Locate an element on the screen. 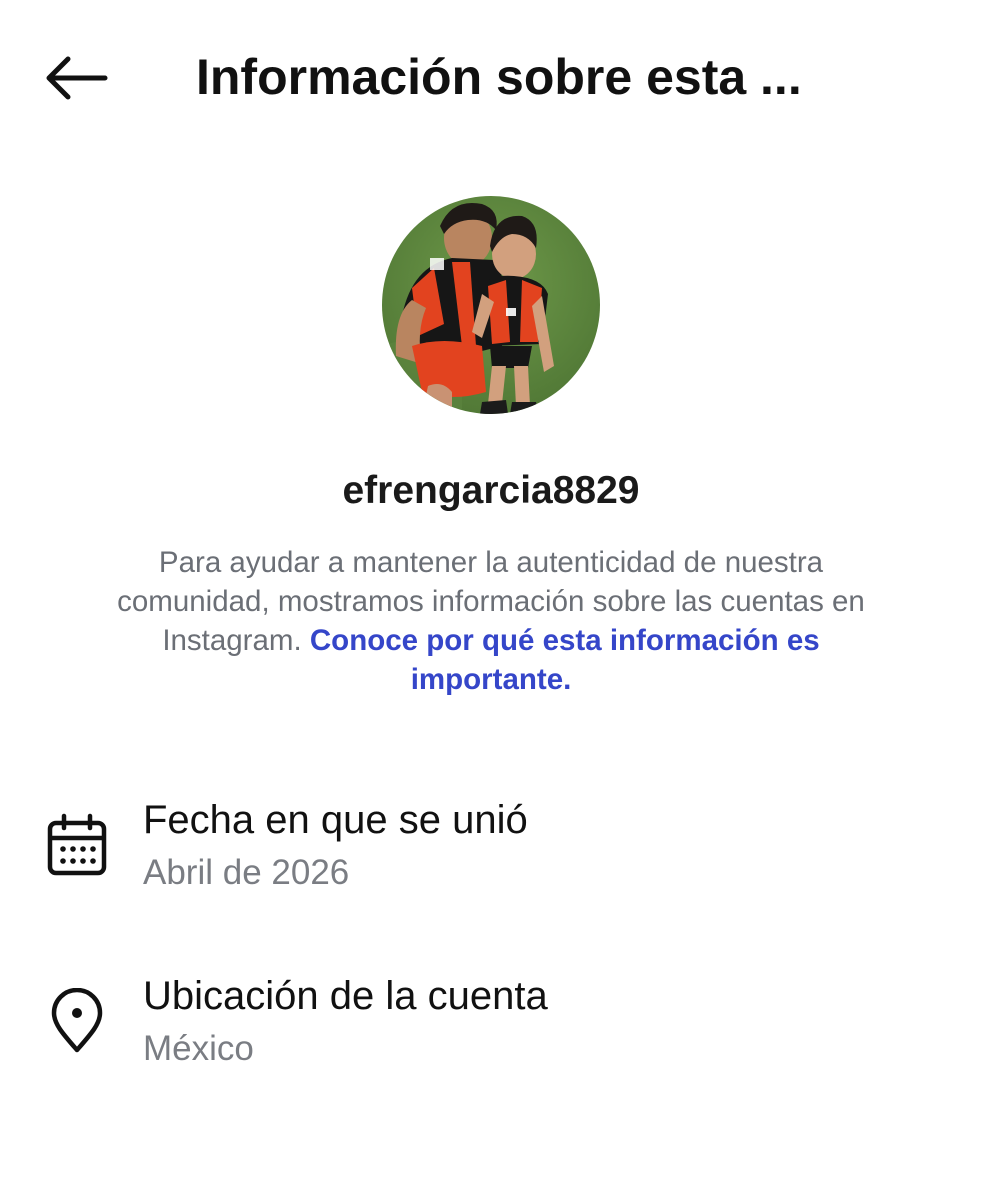  profile-photo is located at coordinates (491, 305).